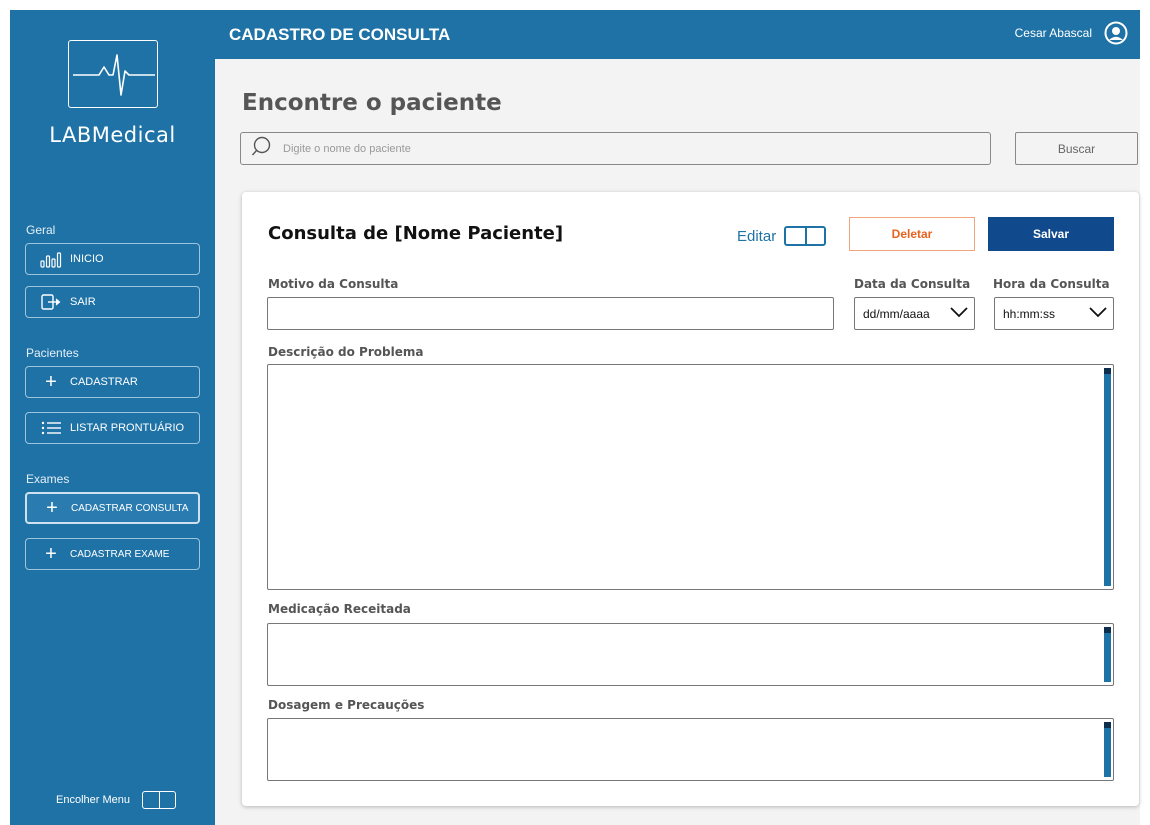  What do you see at coordinates (41, 230) in the screenshot?
I see `section-label-geral: Geral` at bounding box center [41, 230].